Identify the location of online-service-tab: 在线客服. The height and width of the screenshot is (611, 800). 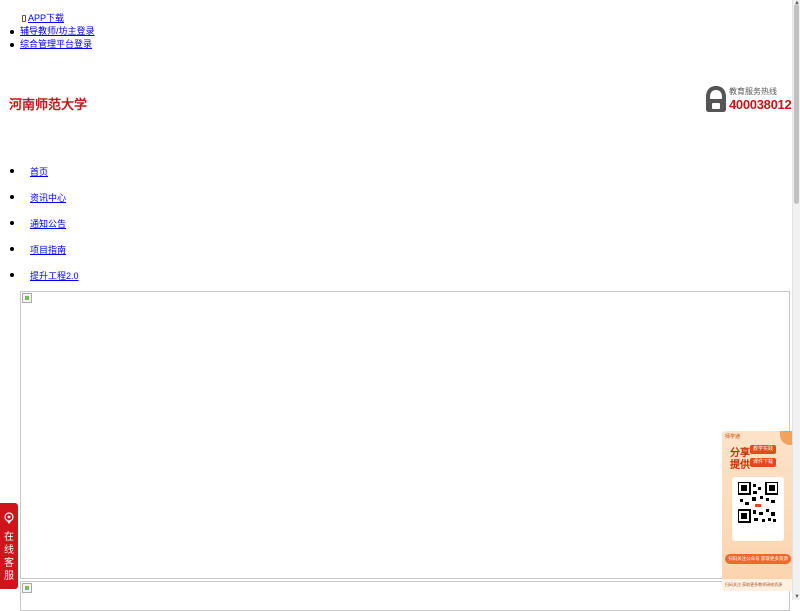
(9, 546).